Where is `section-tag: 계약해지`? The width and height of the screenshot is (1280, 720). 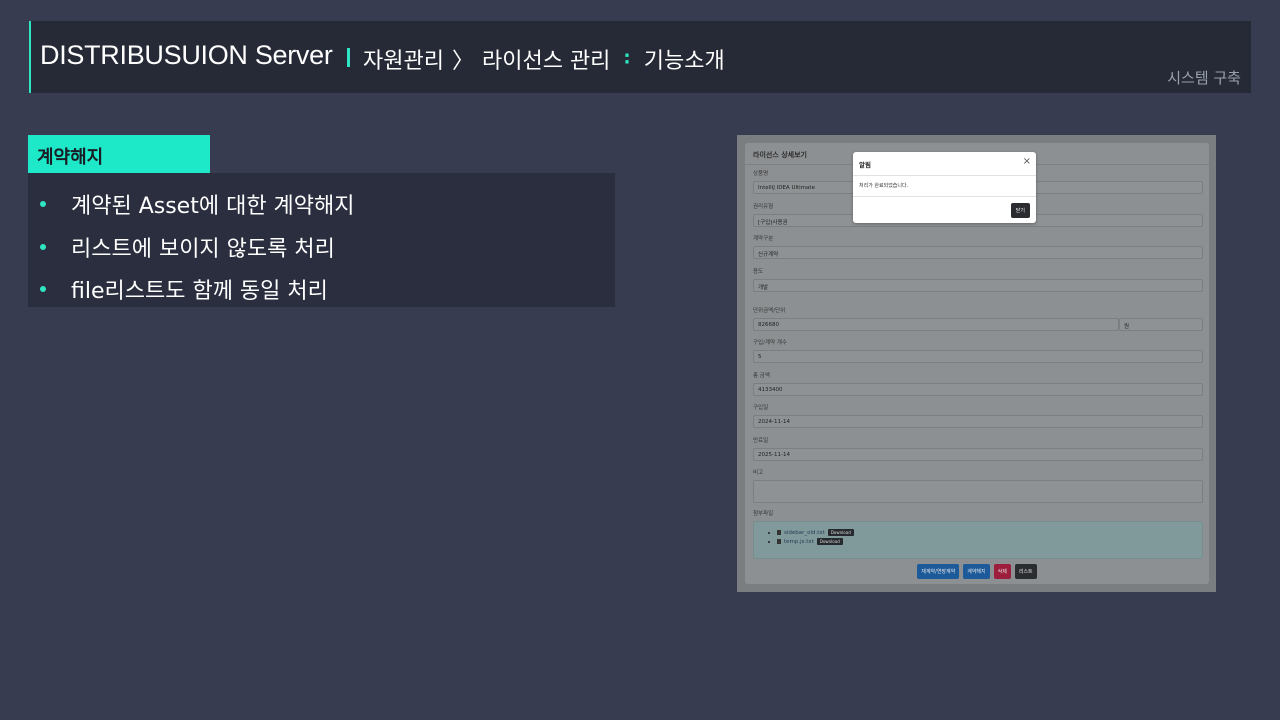
section-tag: 계약해지 is located at coordinates (119, 154).